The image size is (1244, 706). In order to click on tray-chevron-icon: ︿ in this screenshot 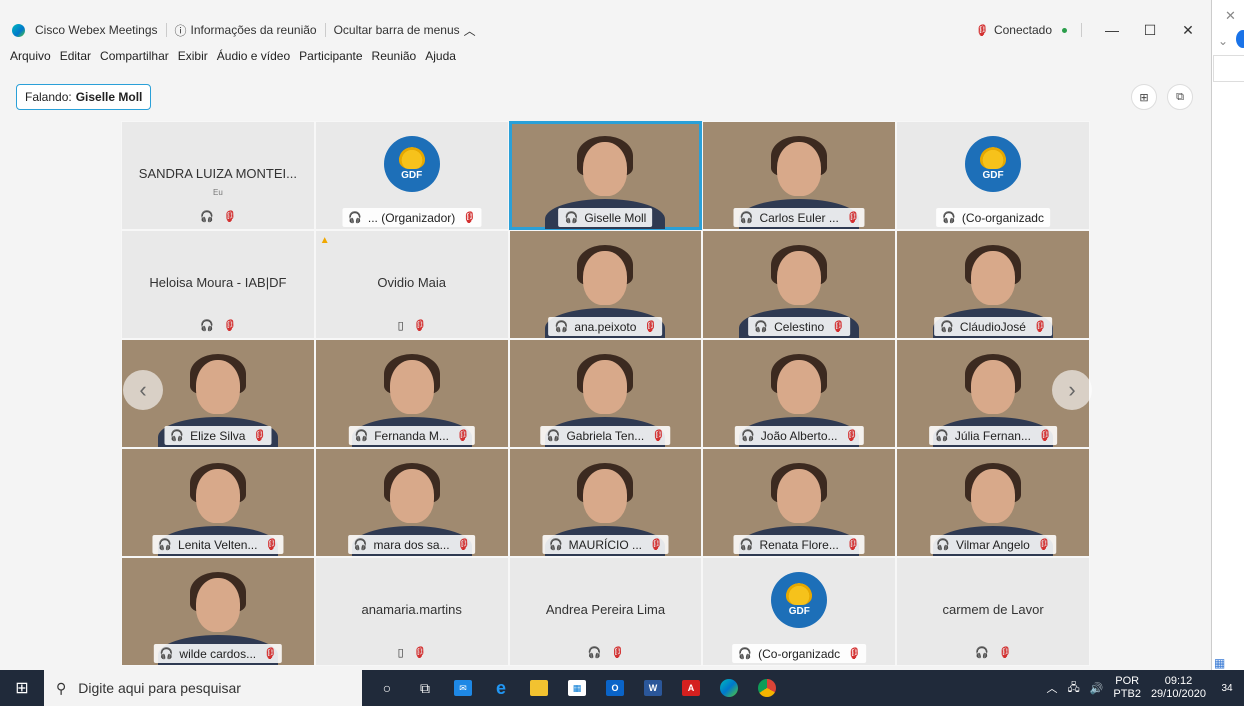, I will do `click(1051, 688)`.